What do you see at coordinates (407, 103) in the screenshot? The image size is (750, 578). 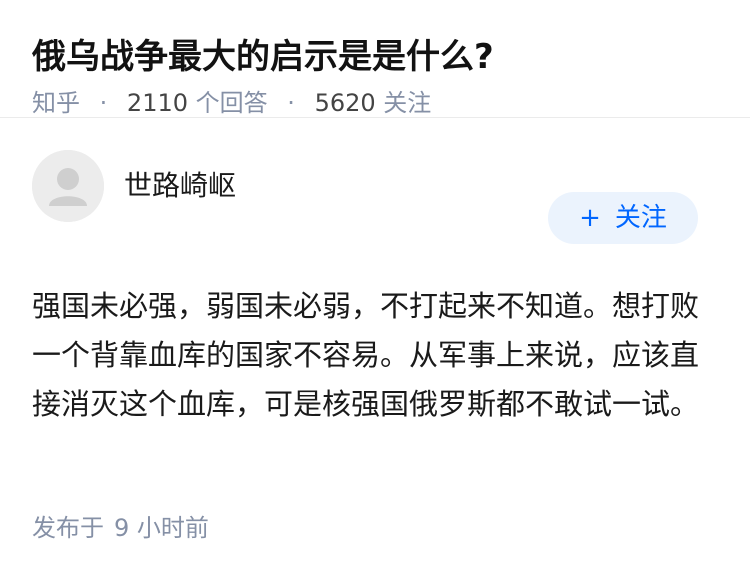 I see `follow-count-label: 关注` at bounding box center [407, 103].